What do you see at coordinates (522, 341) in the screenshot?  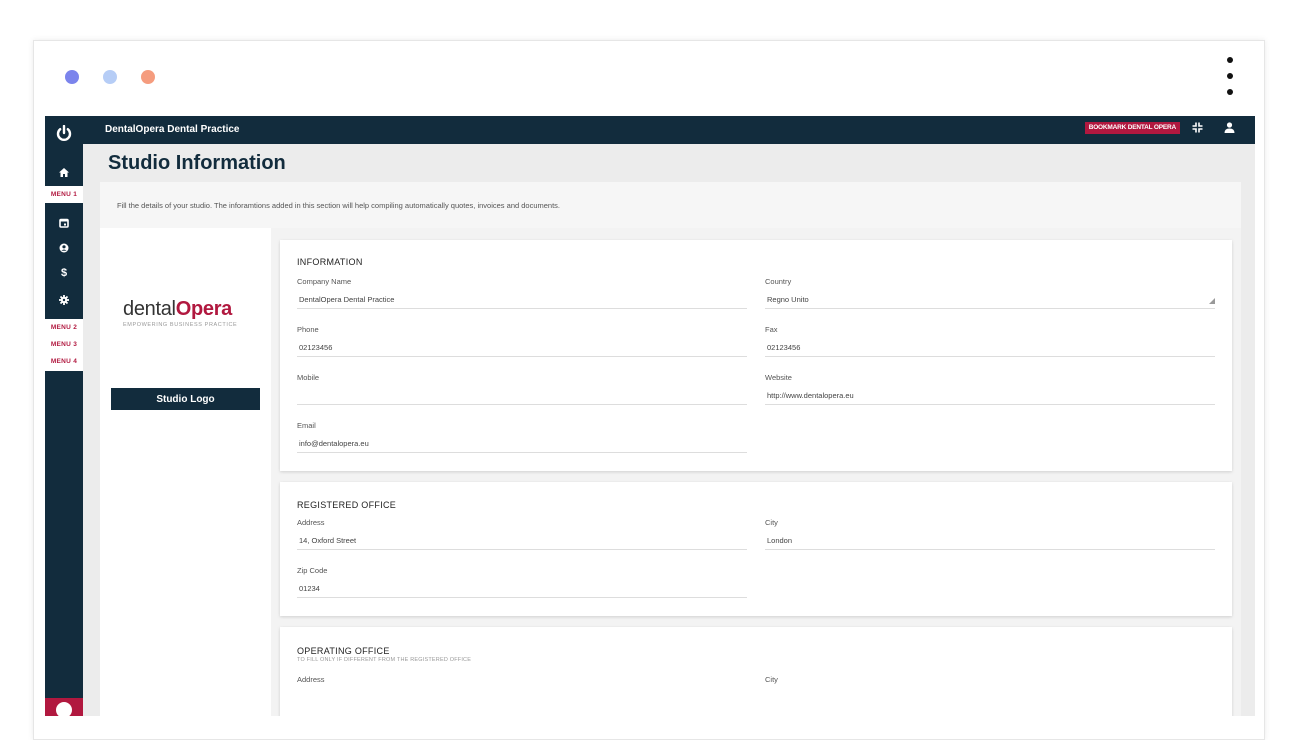 I see `phone-field: Phone 02123456` at bounding box center [522, 341].